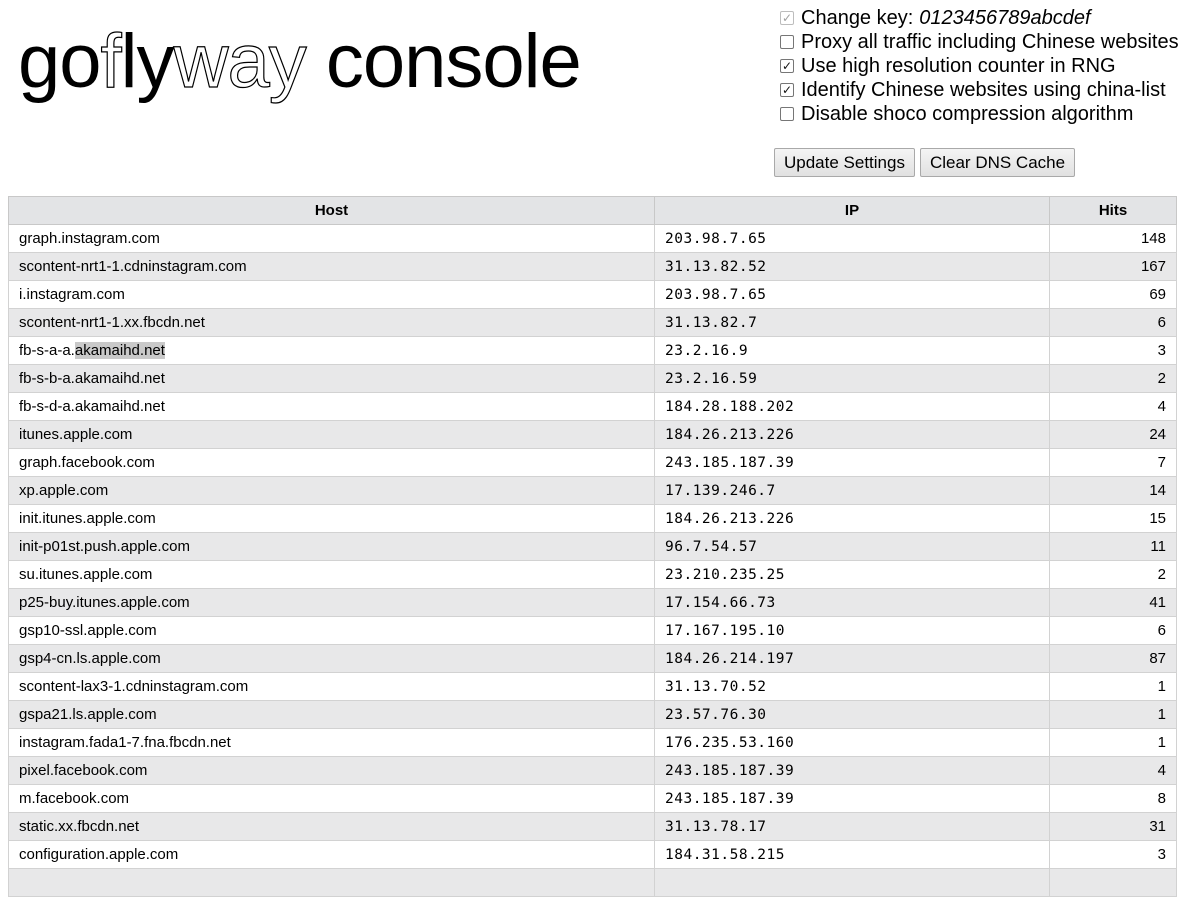 The image size is (1184, 897). I want to click on host-cell: itunes.apple.com, so click(331, 434).